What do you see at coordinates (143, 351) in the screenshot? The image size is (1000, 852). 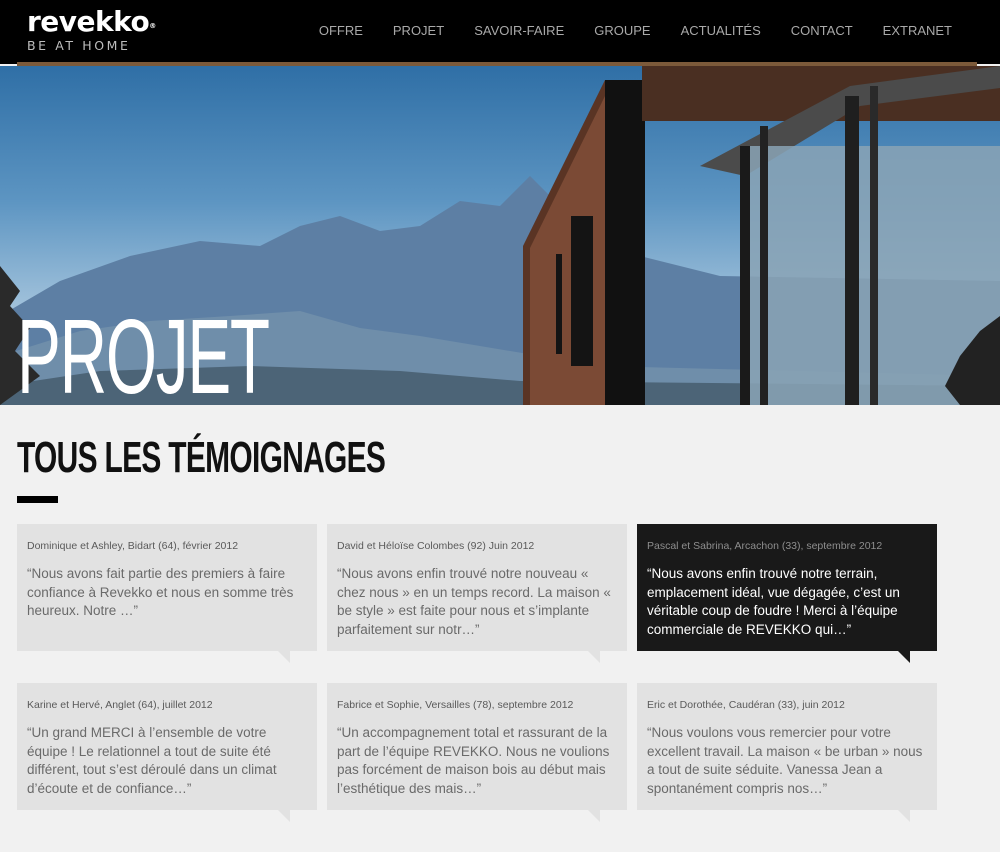 I see `hero-title: PROJET` at bounding box center [143, 351].